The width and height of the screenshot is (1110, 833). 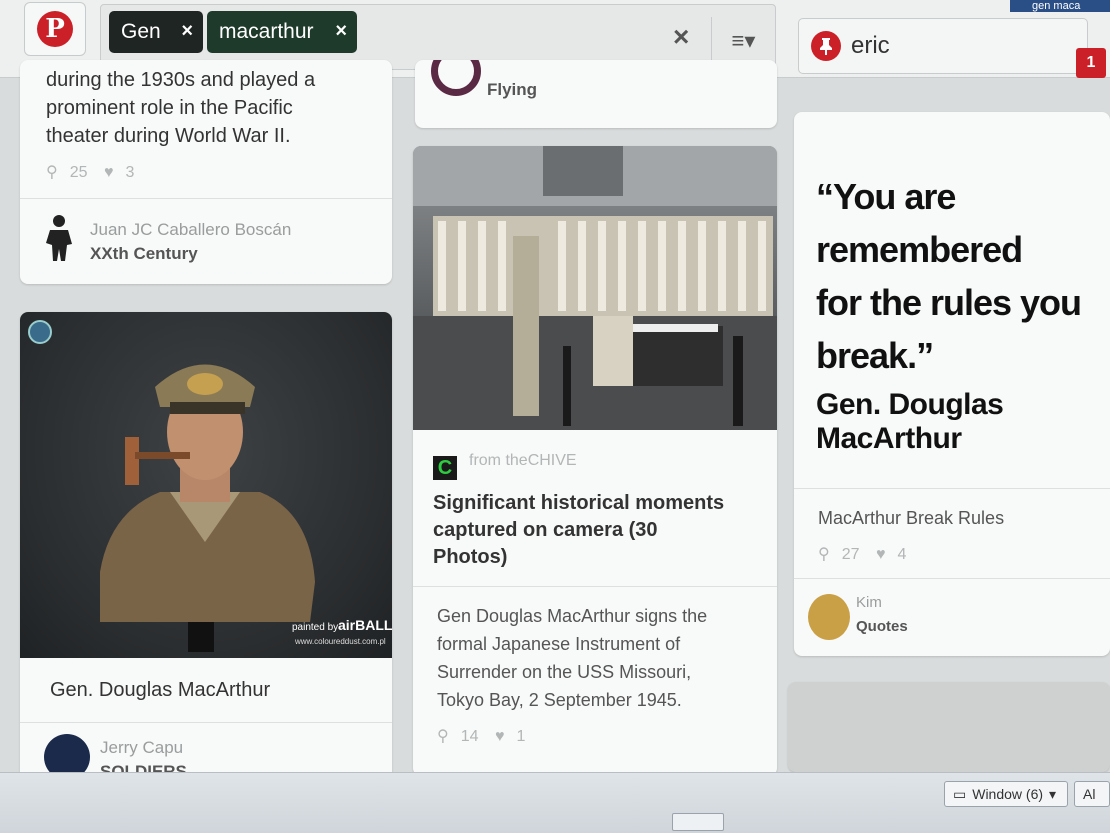 I want to click on taskbar-item: Al, so click(x=1092, y=794).